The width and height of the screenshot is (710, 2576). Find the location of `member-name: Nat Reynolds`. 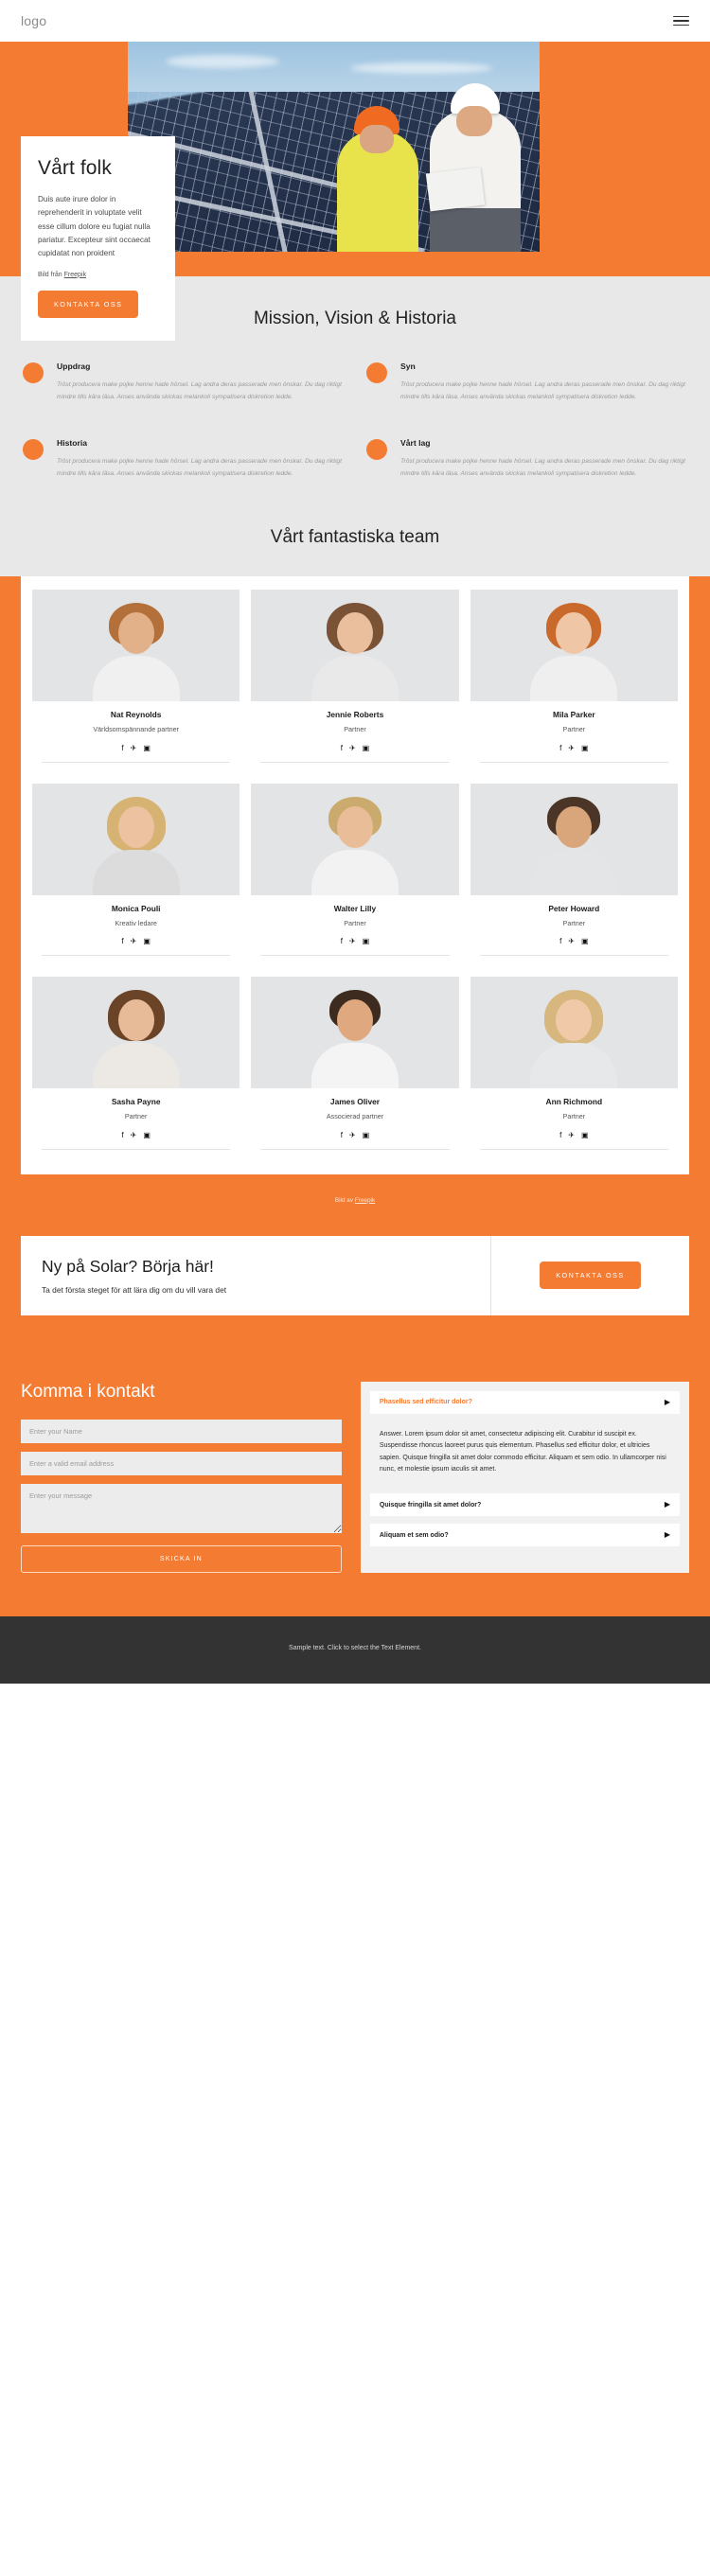

member-name: Nat Reynolds is located at coordinates (136, 715).